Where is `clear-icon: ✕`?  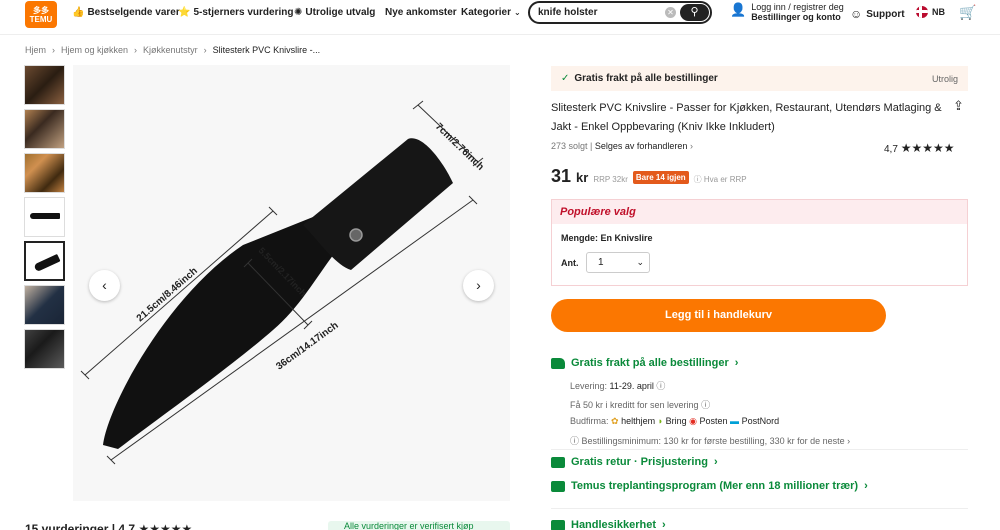 clear-icon: ✕ is located at coordinates (670, 12).